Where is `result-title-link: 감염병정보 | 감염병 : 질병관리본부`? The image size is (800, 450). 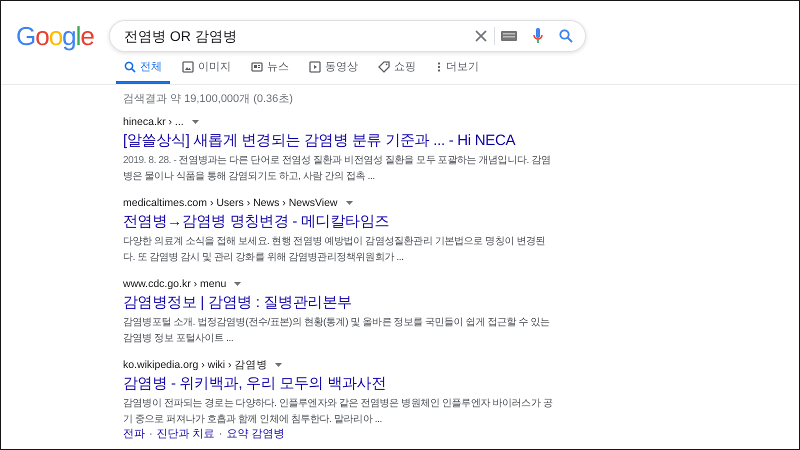
result-title-link: 감염병정보 | 감염병 : 질병관리본부 is located at coordinates (237, 302).